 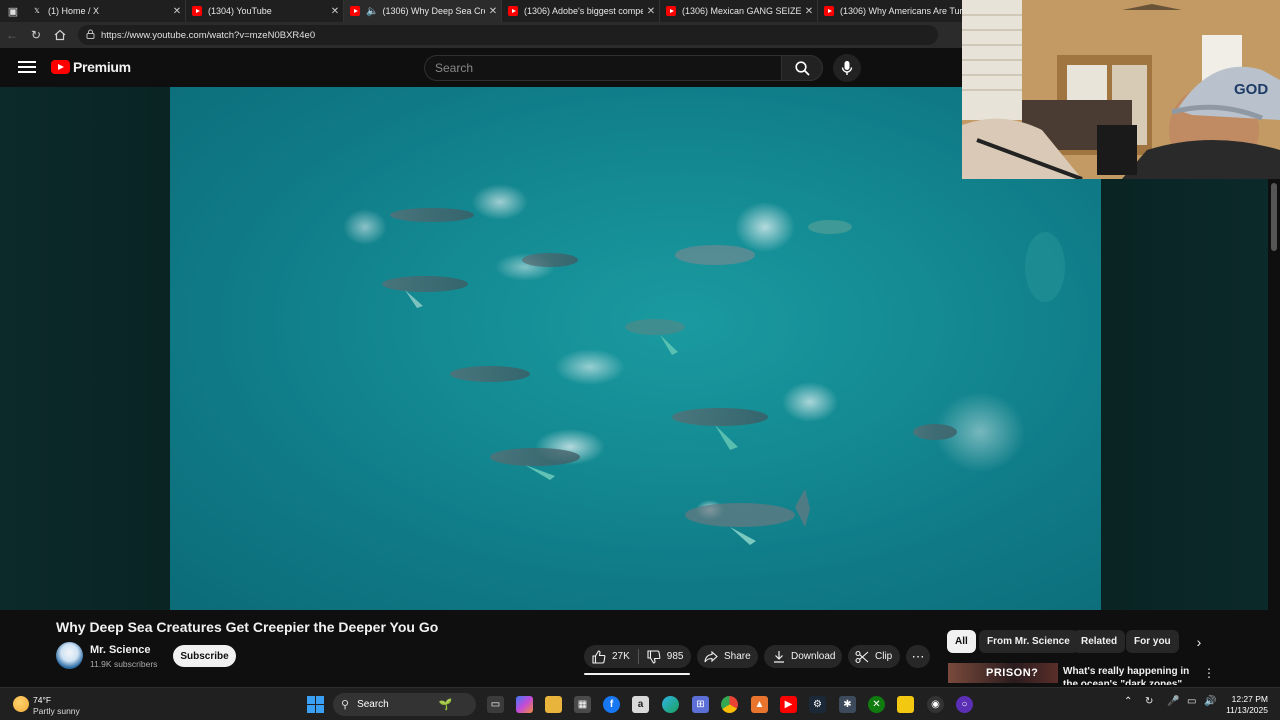 I want to click on browser-tab-active: 🔈 (1306) Why Deep Sea Creatu ✕, so click(x=423, y=11).